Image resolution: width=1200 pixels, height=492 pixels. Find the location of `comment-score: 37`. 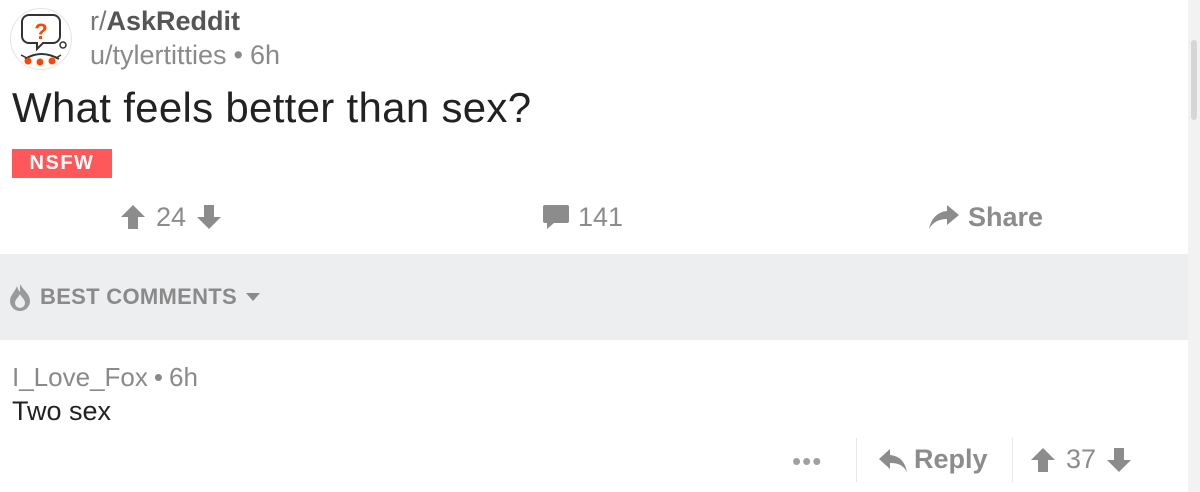

comment-score: 37 is located at coordinates (1081, 459).